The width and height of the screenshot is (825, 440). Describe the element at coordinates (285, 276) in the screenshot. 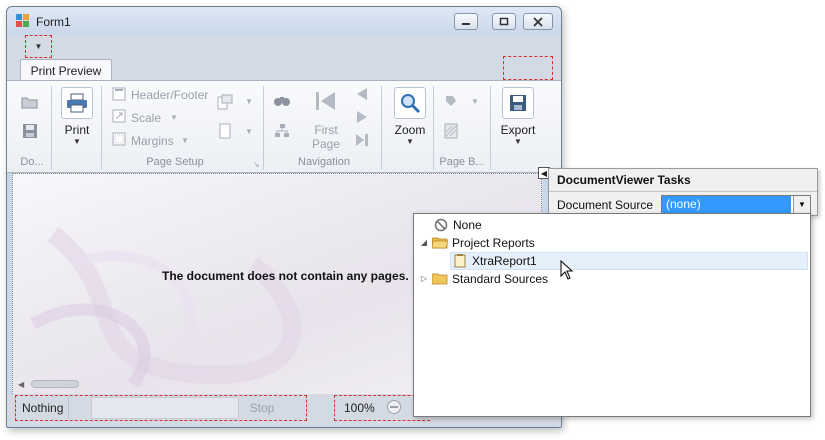

I see `empty-document-message: The document does not contain any pages.` at that location.